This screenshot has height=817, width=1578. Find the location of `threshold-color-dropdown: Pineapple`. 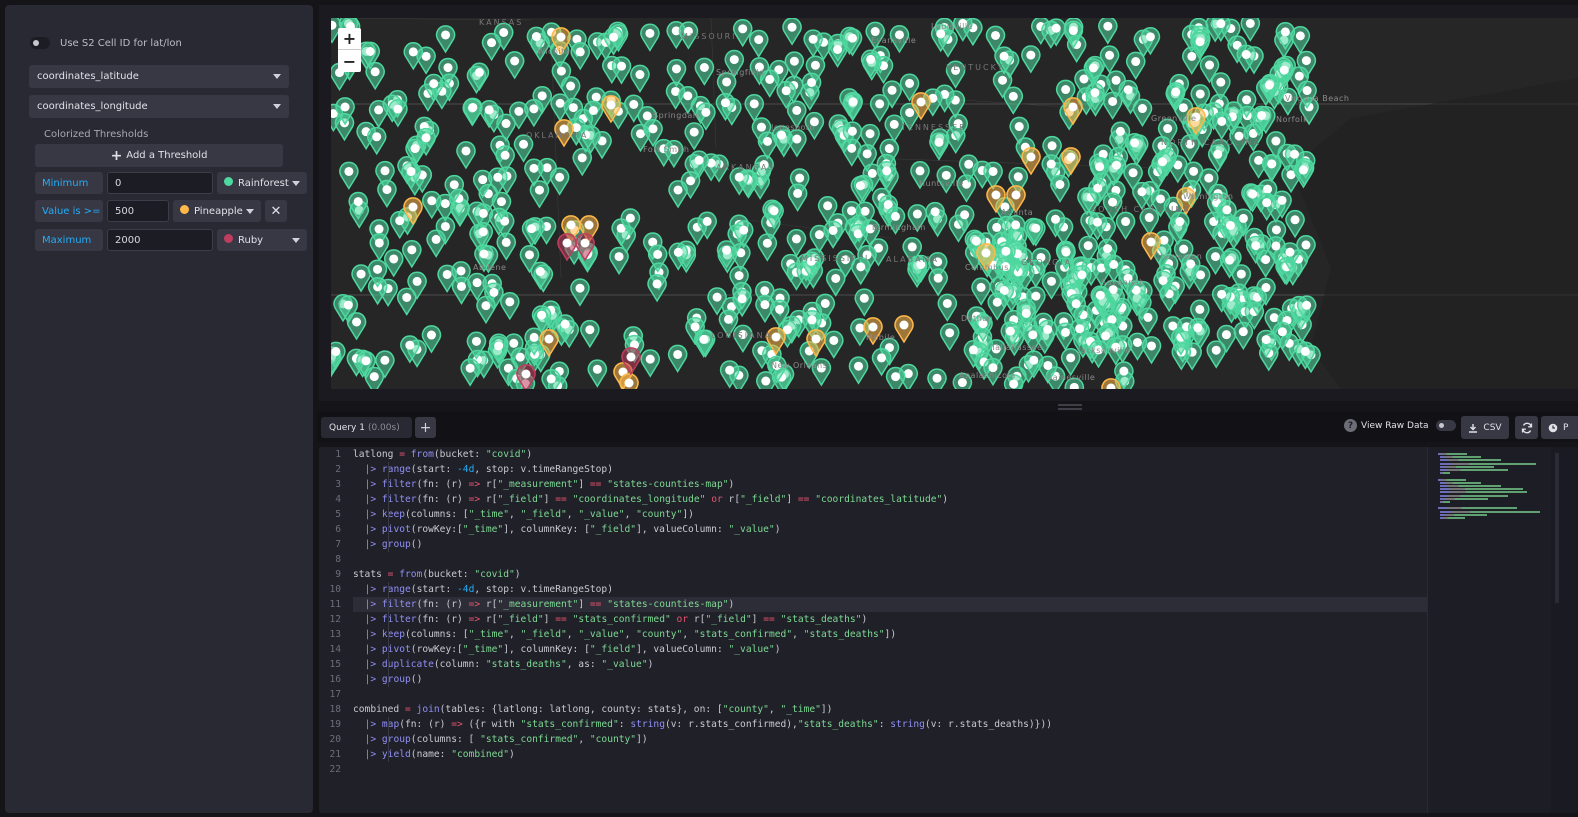

threshold-color-dropdown: Pineapple is located at coordinates (217, 211).